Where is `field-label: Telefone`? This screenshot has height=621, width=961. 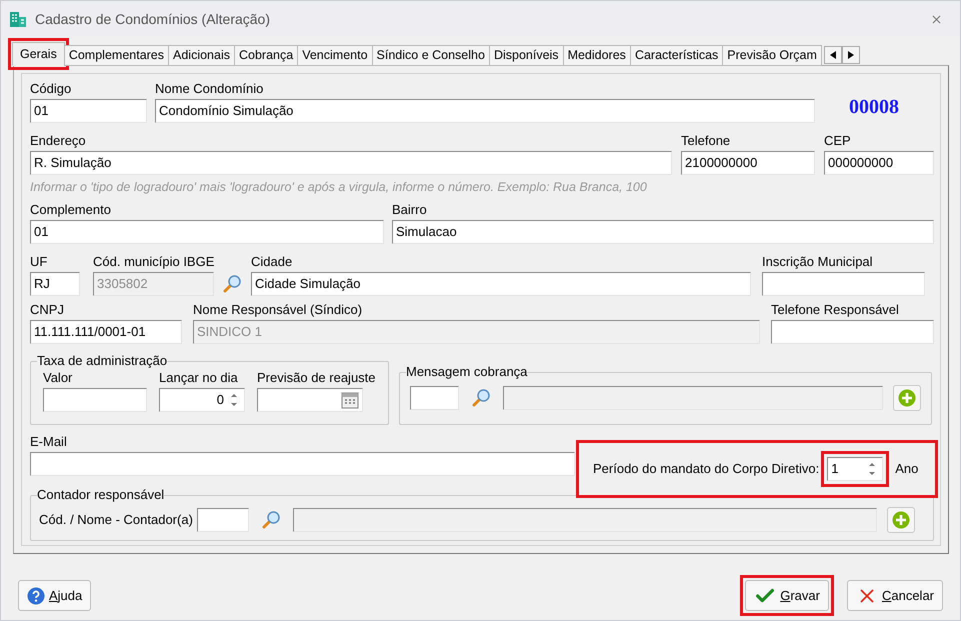 field-label: Telefone is located at coordinates (706, 141).